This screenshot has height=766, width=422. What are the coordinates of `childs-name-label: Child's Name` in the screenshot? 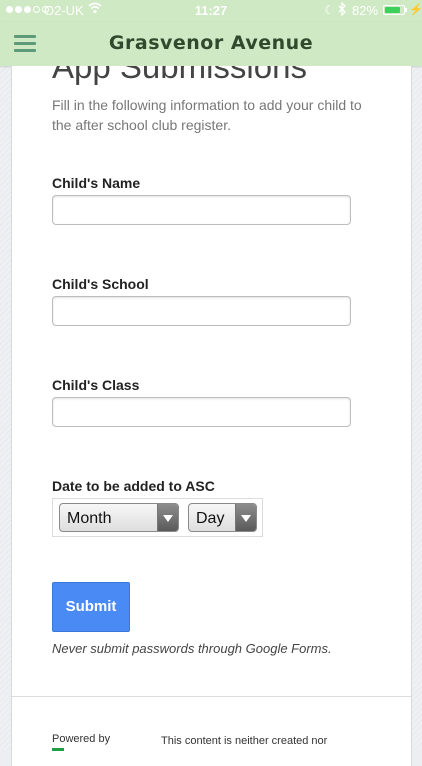 It's located at (96, 183).